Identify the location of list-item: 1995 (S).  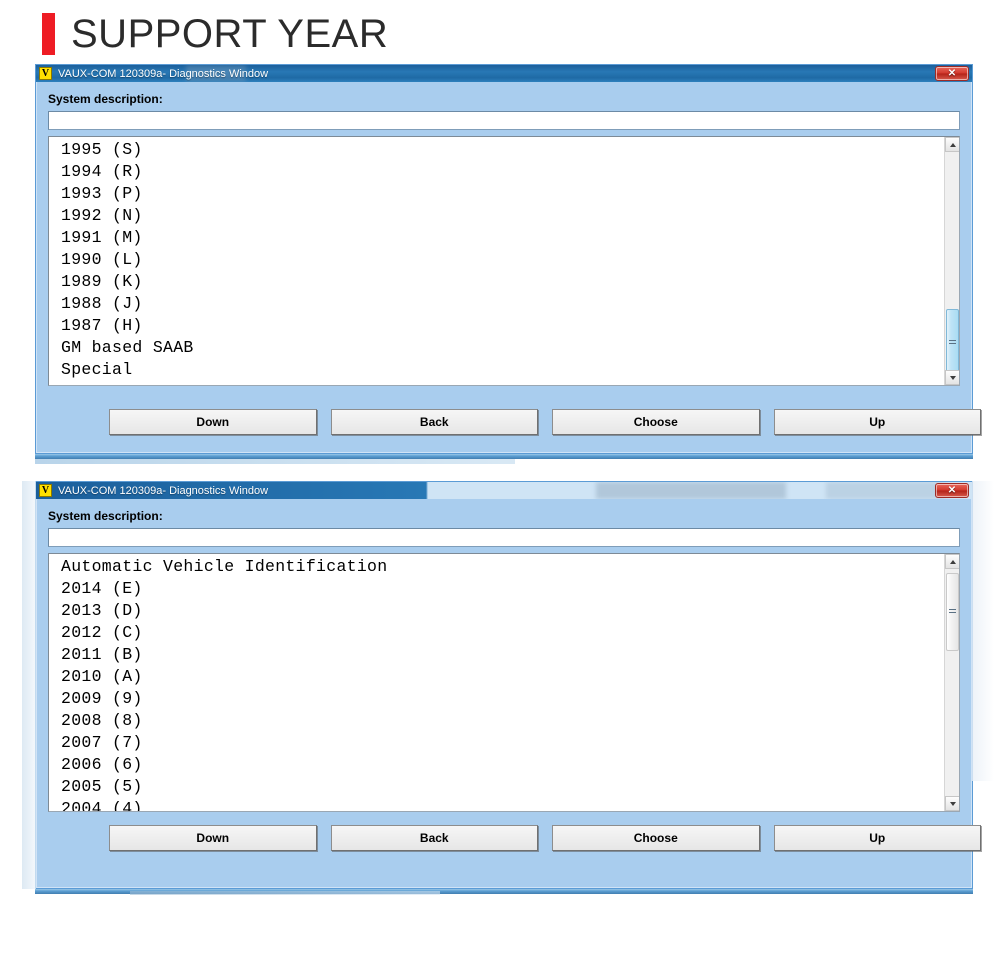
(502, 150).